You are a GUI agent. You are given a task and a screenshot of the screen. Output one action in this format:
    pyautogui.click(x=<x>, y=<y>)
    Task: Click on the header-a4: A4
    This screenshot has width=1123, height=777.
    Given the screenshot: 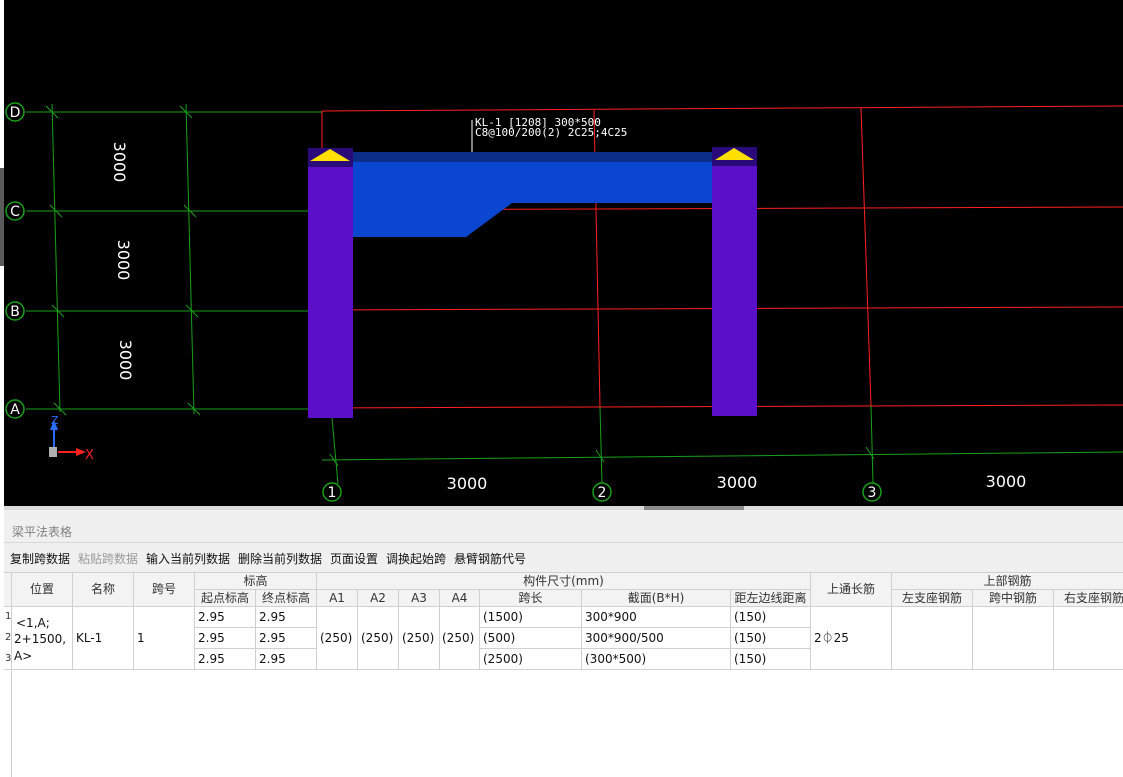 What is the action you would take?
    pyautogui.click(x=459, y=598)
    